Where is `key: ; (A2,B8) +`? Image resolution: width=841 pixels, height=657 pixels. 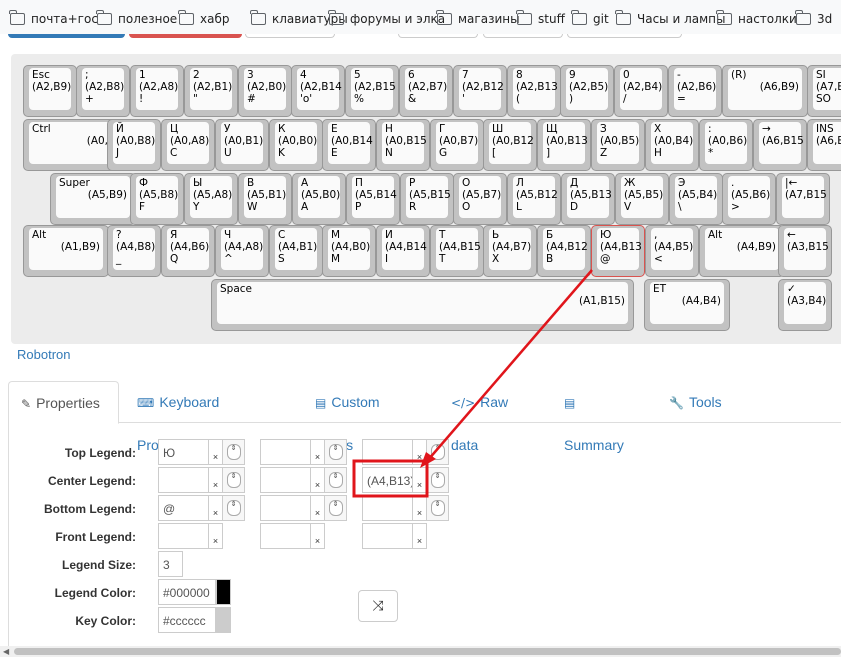
key: ; (A2,B8) + is located at coordinates (103, 91).